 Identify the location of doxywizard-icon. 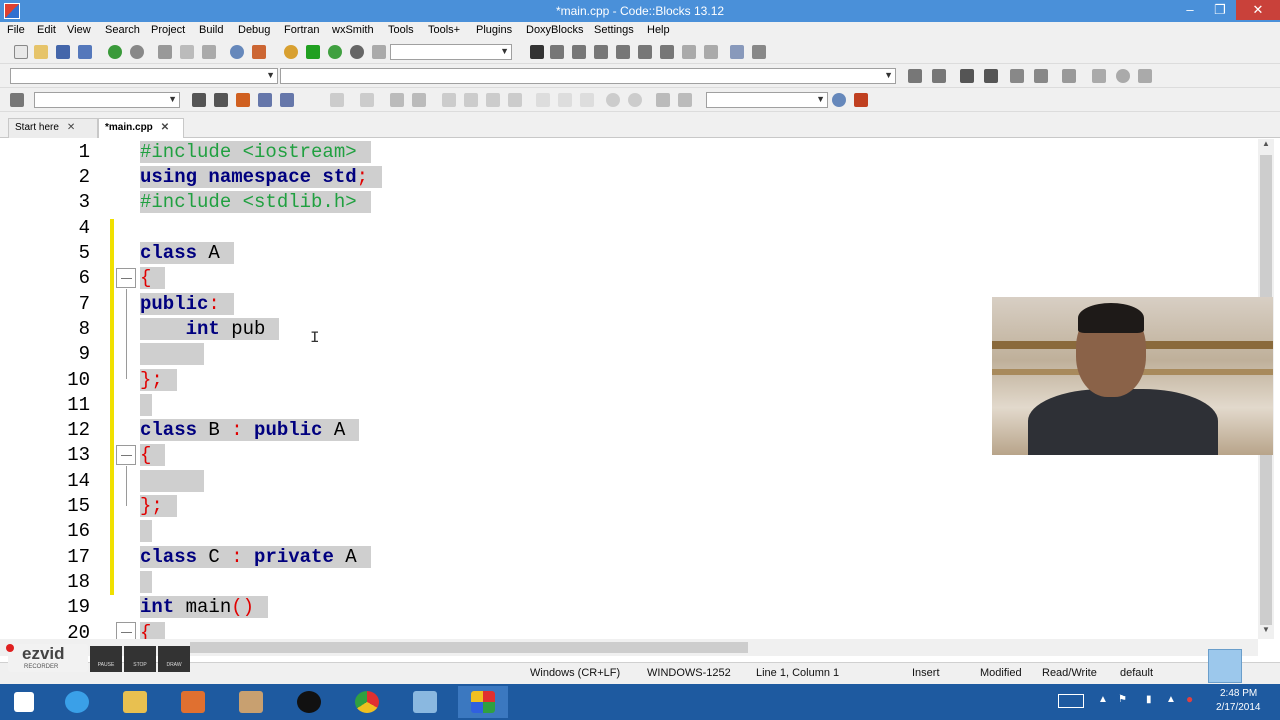
(1017, 76).